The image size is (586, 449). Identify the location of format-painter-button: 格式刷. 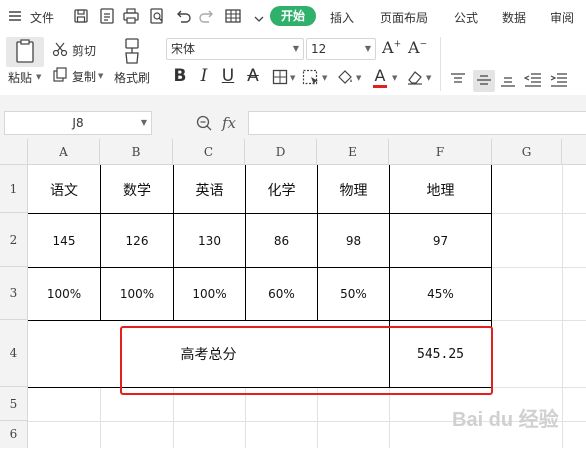
(132, 77).